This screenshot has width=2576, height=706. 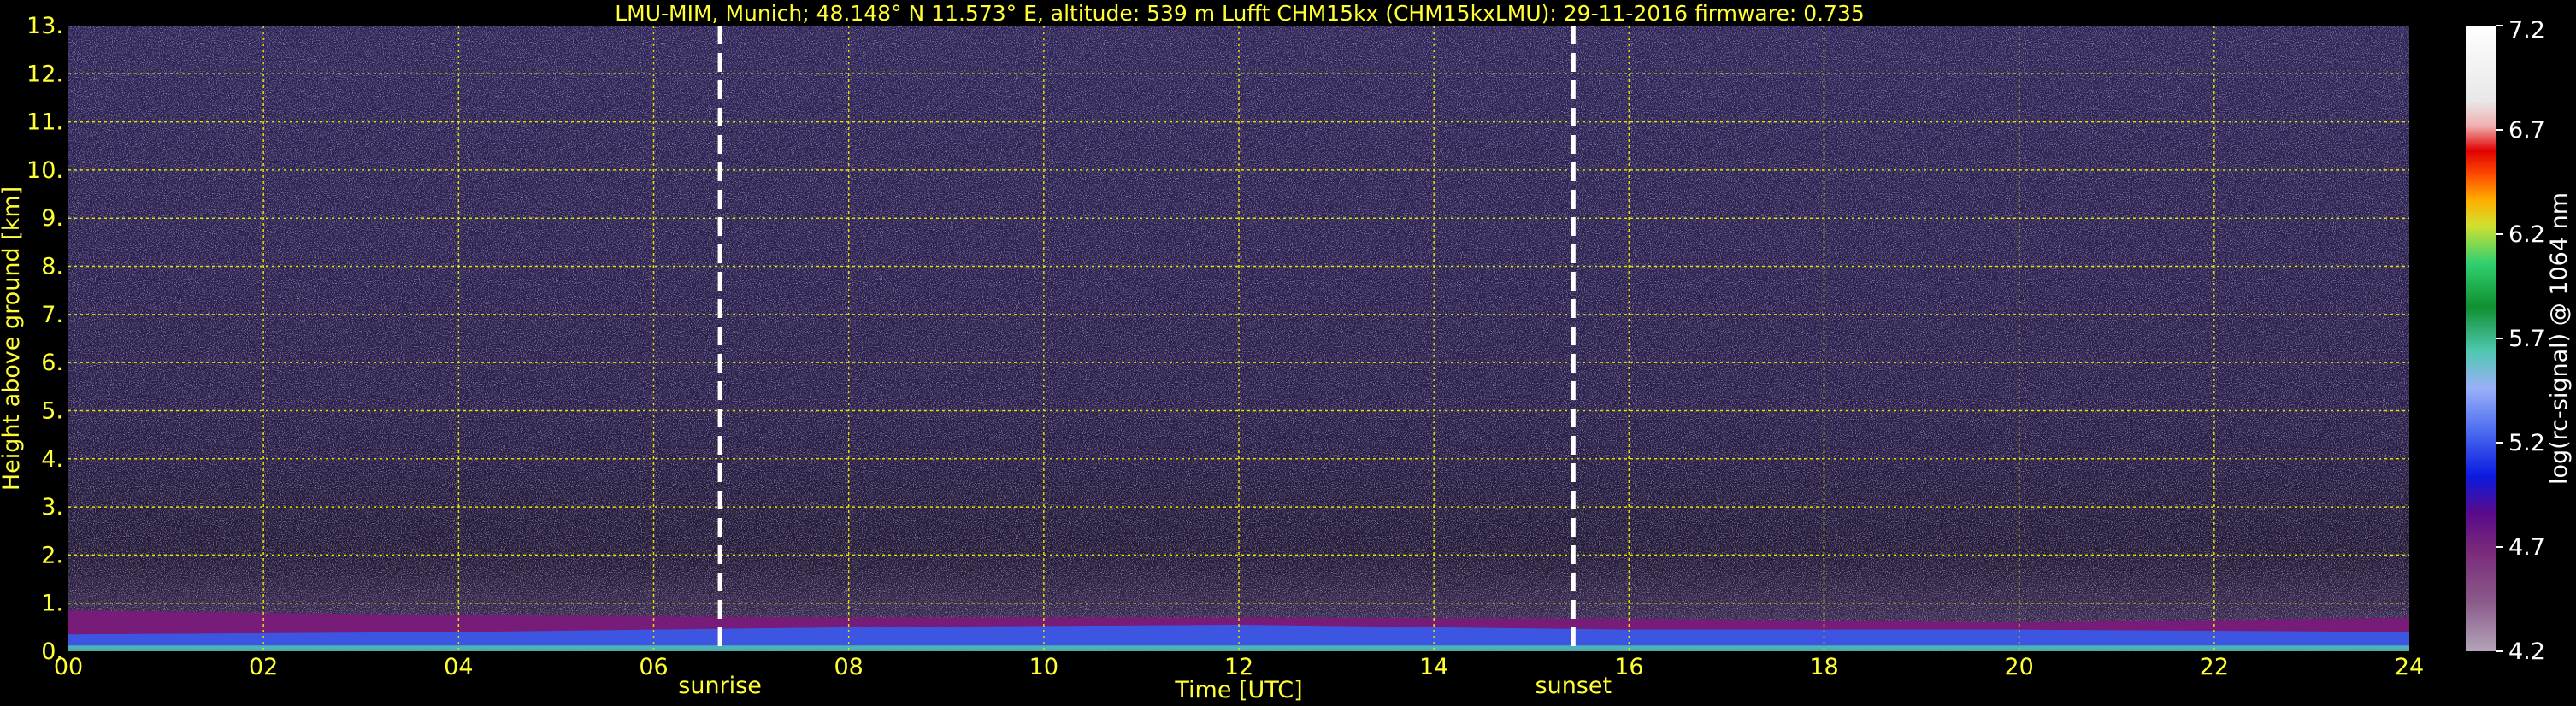 I want to click on y-tick-label: 2., so click(x=52, y=555).